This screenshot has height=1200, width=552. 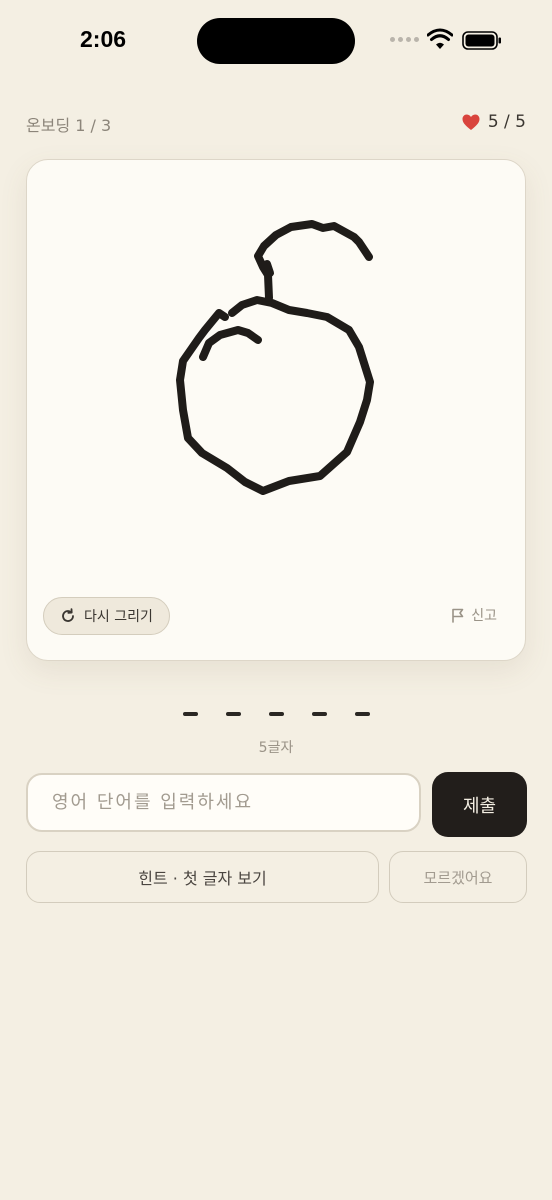 I want to click on lives-counter: 5 / 5, so click(x=494, y=122).